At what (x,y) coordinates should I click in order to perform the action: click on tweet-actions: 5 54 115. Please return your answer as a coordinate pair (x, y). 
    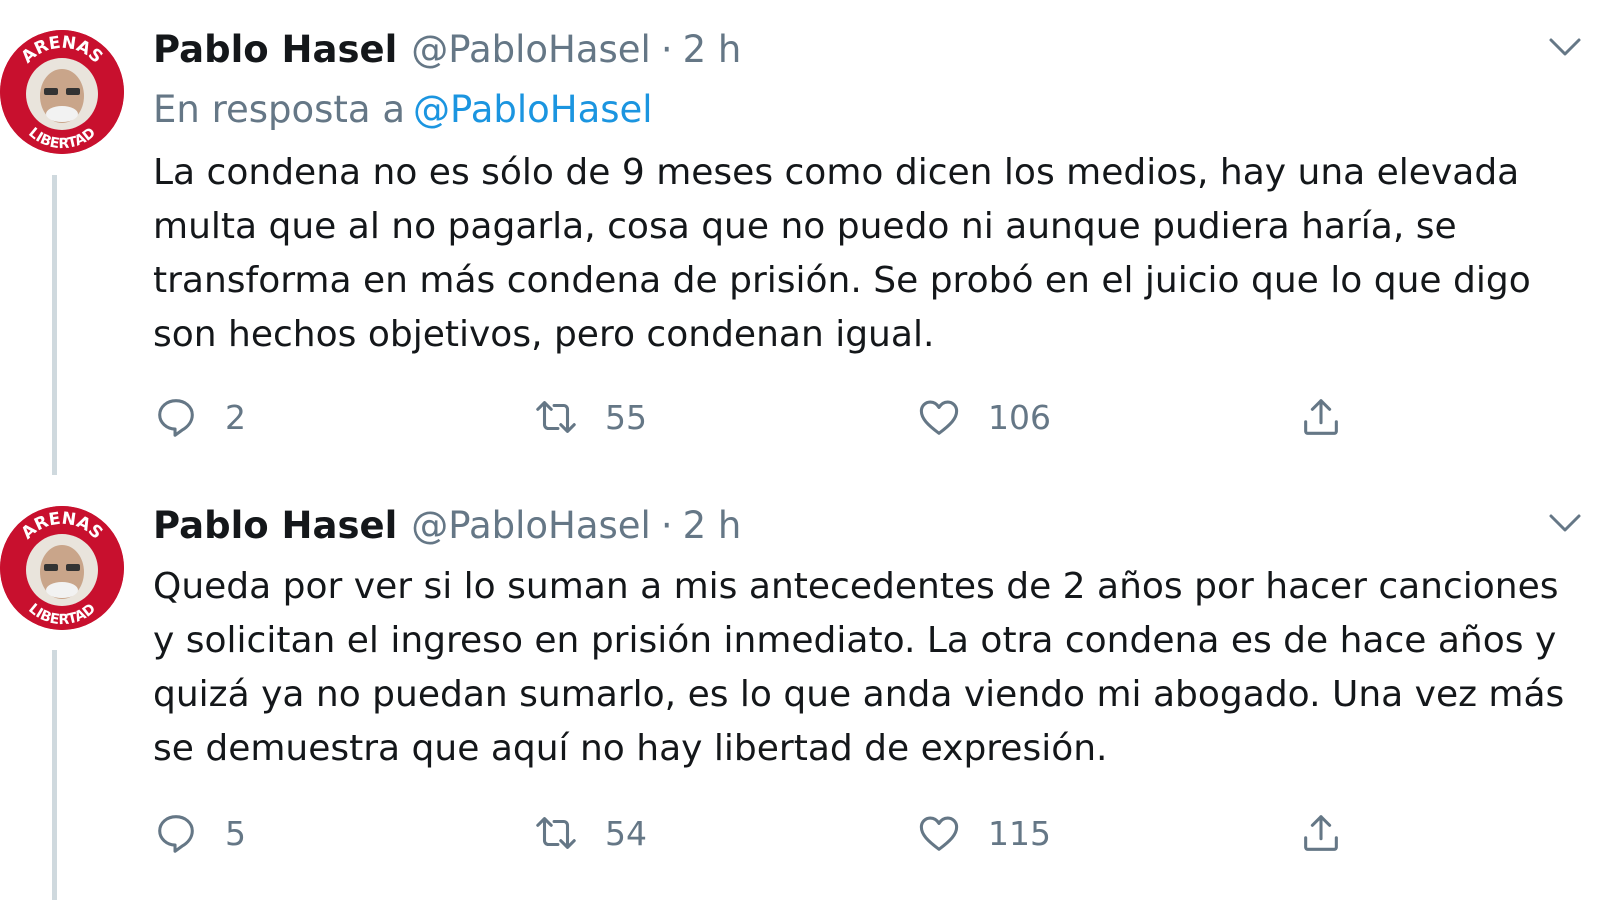
    Looking at the image, I should click on (803, 833).